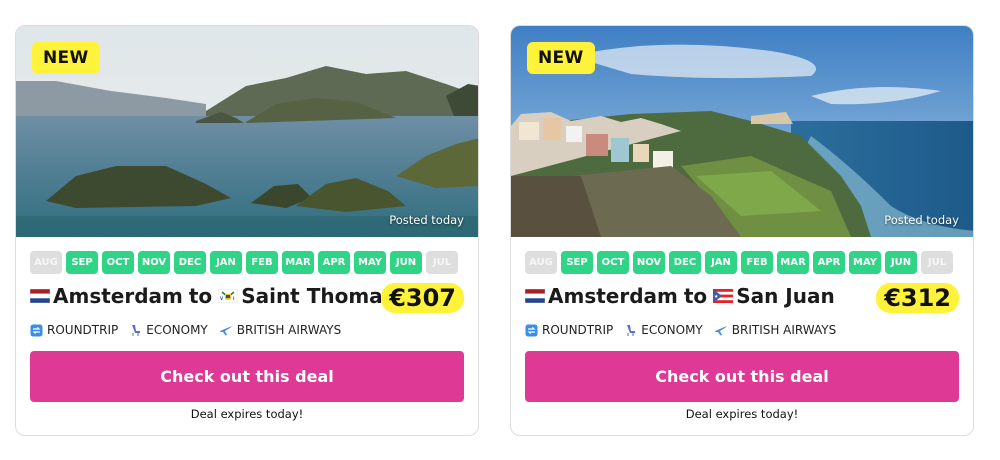 This screenshot has height=460, width=1000. I want to click on route-title: Amsterdam to San Juan, so click(680, 296).